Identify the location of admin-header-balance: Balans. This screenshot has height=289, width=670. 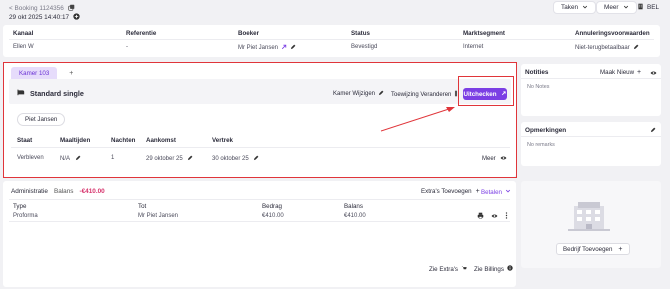
(353, 206).